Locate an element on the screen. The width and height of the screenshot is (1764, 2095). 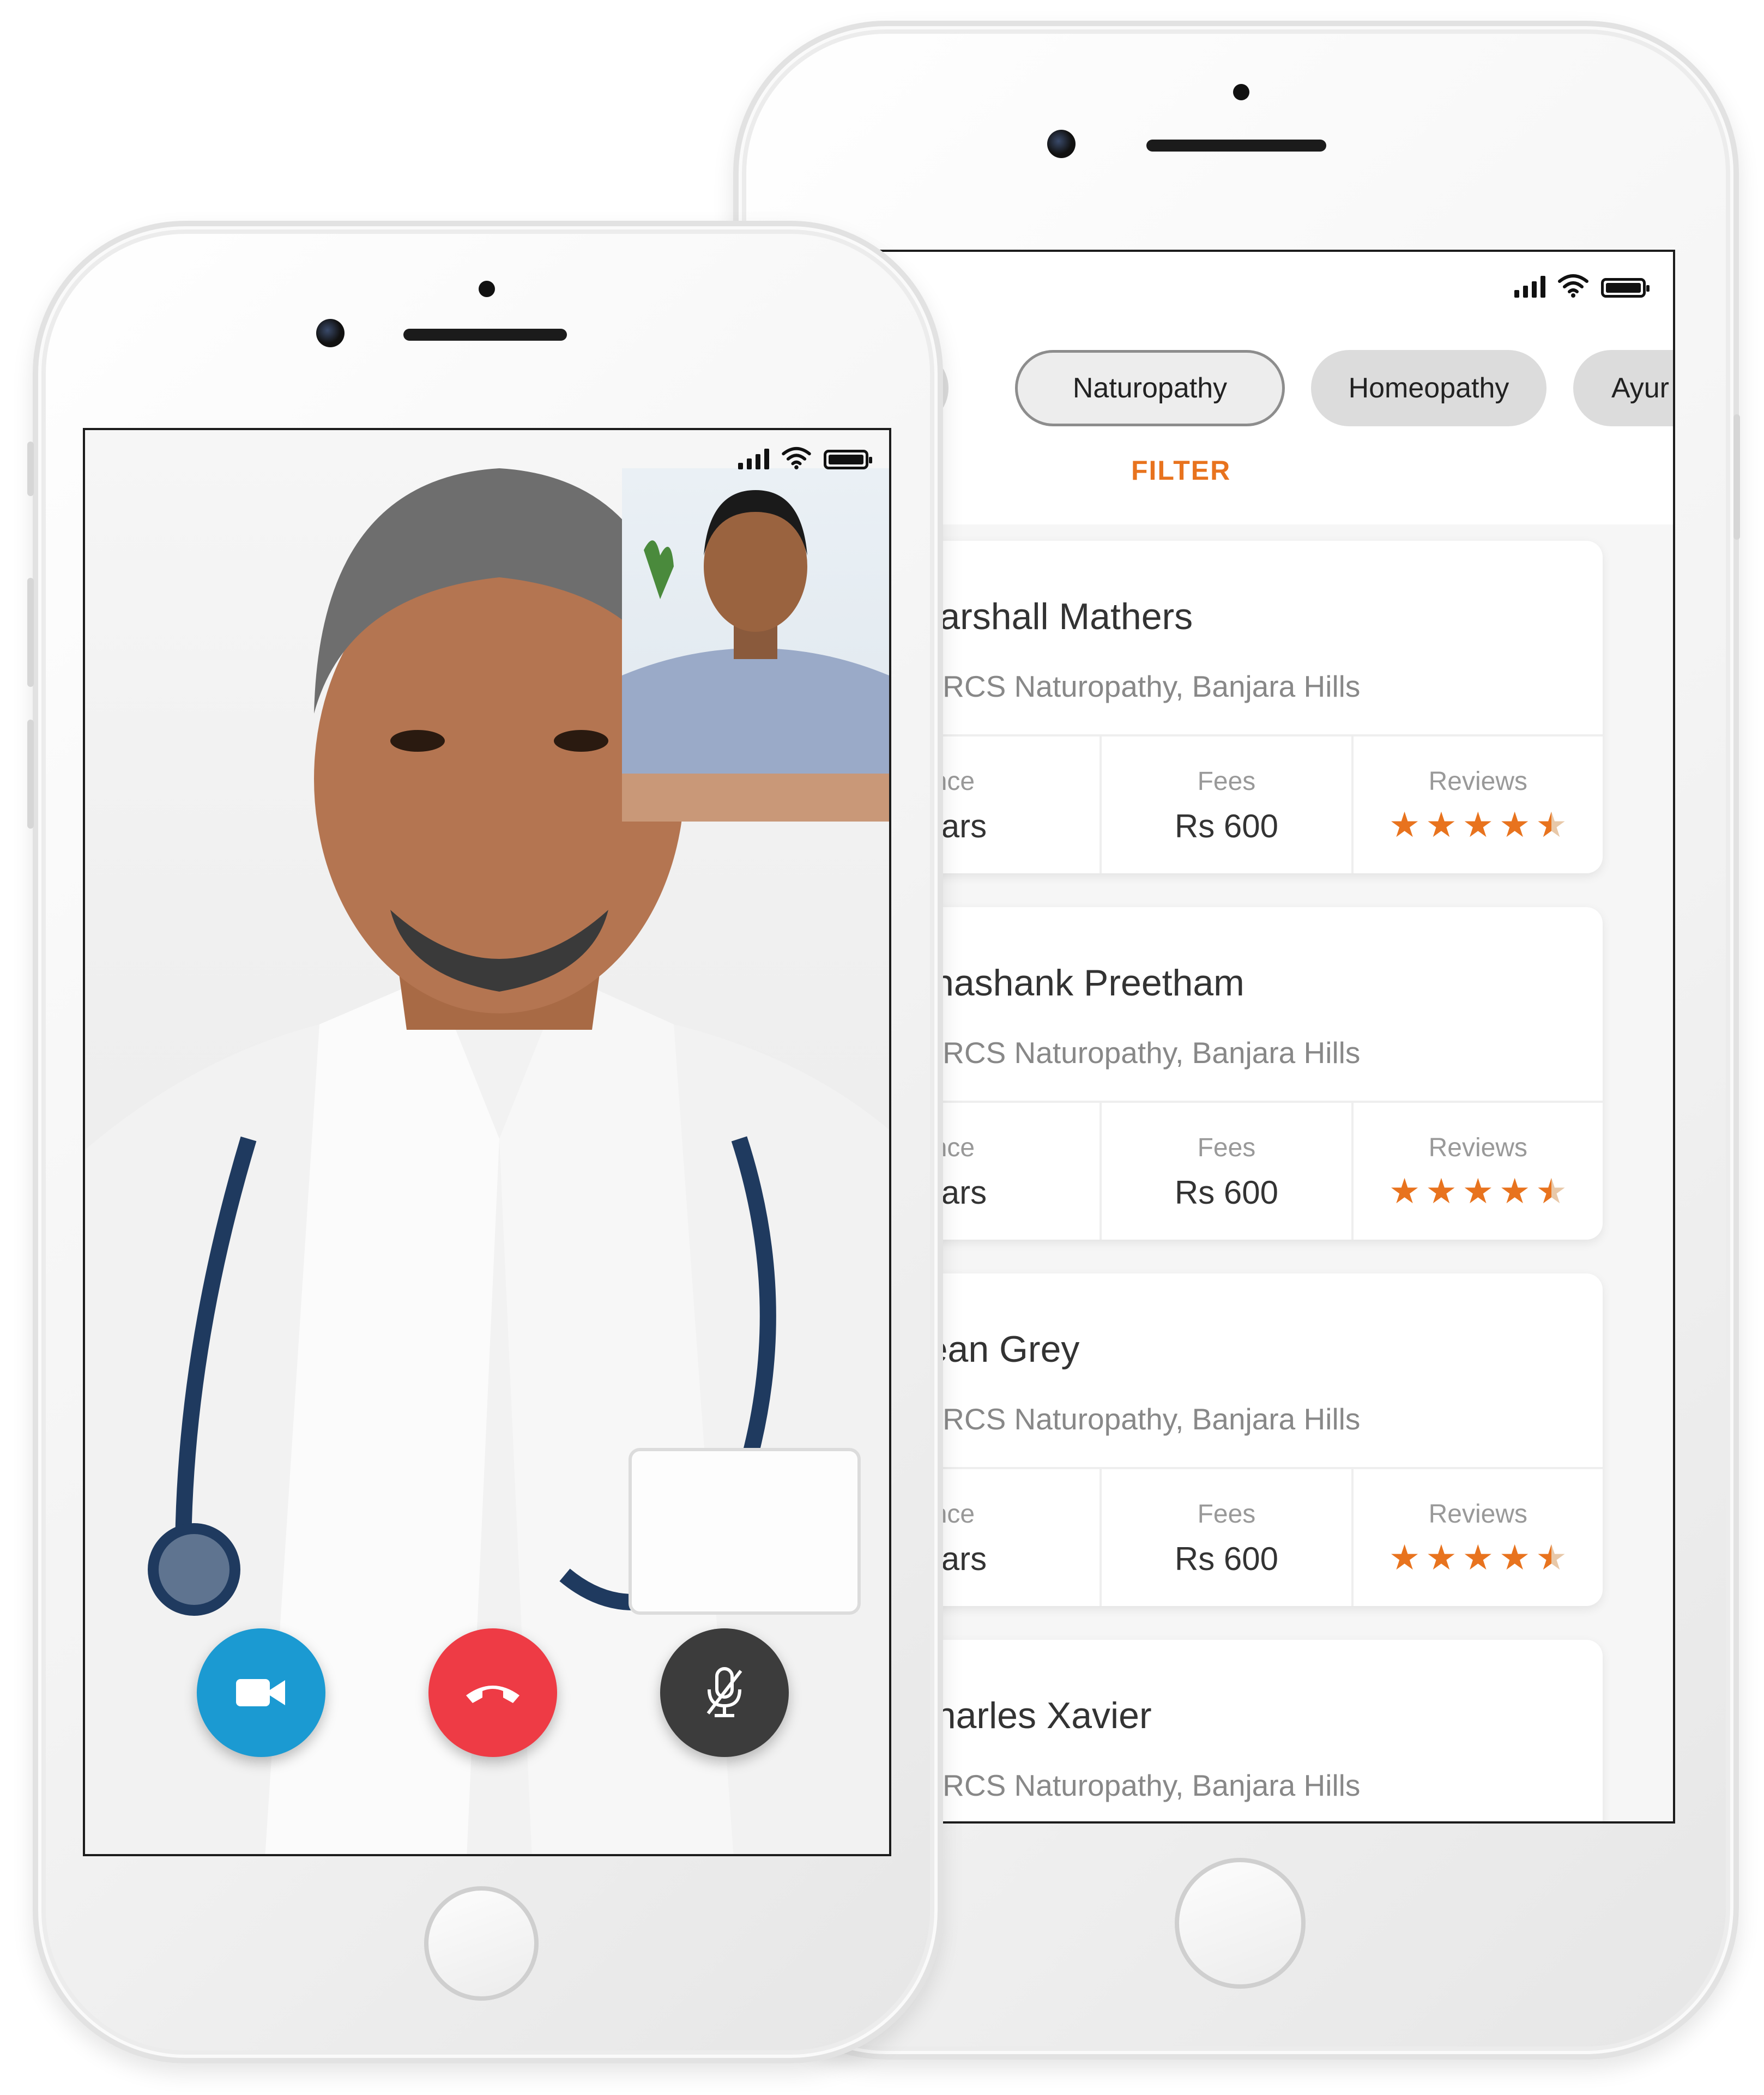
phone-hangup-icon is located at coordinates (492, 1694).